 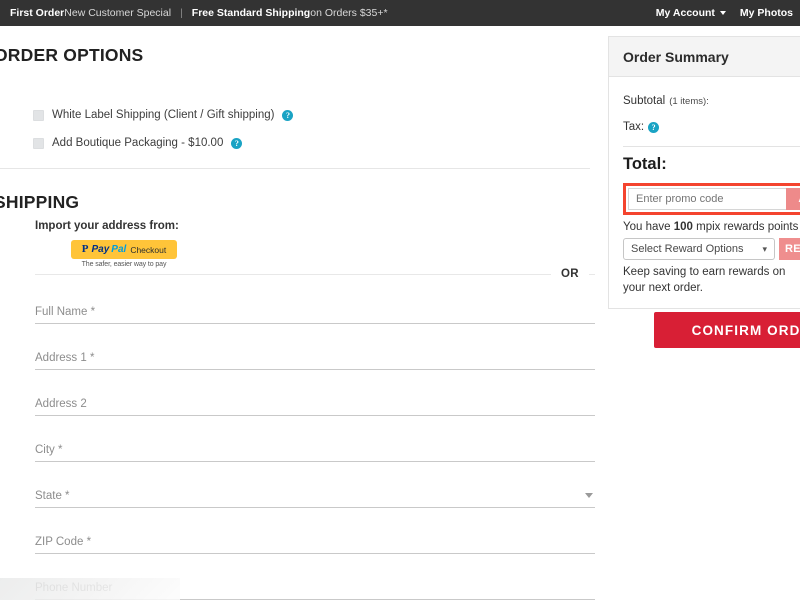 I want to click on order-summary-title: Order Summary, so click(x=676, y=56).